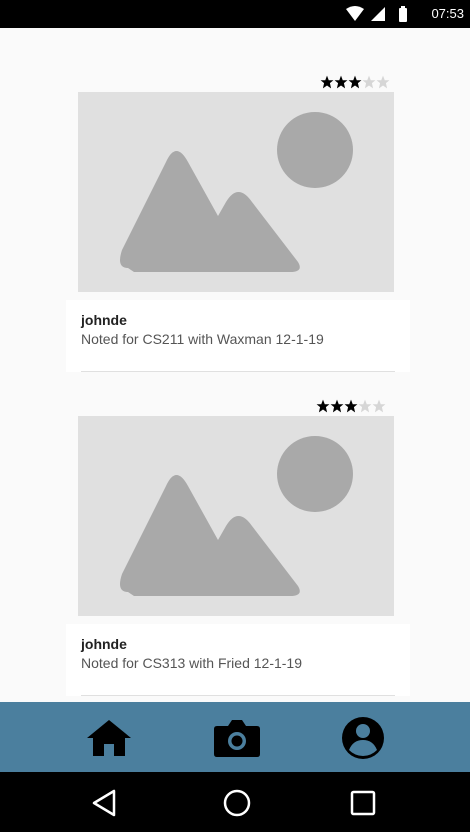 The image size is (470, 832). I want to click on system-nav-bar, so click(235, 802).